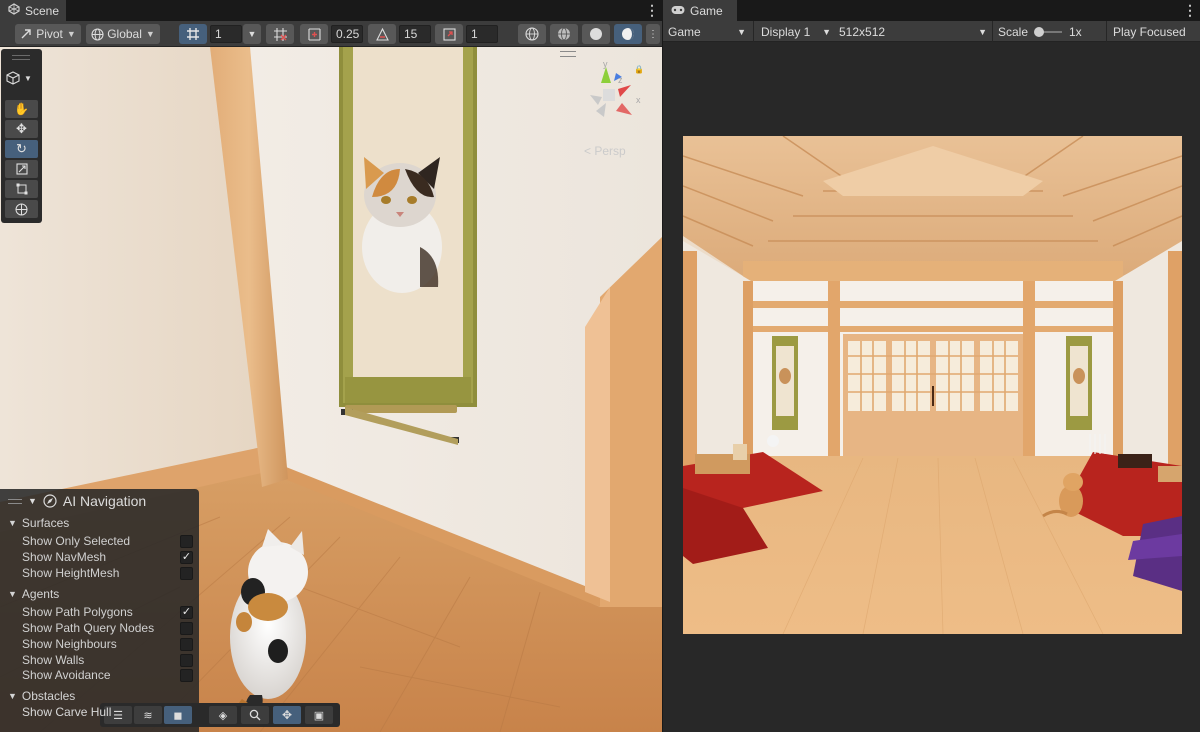 The width and height of the screenshot is (1200, 732). Describe the element at coordinates (97, 34) in the screenshot. I see `globe-icon` at that location.